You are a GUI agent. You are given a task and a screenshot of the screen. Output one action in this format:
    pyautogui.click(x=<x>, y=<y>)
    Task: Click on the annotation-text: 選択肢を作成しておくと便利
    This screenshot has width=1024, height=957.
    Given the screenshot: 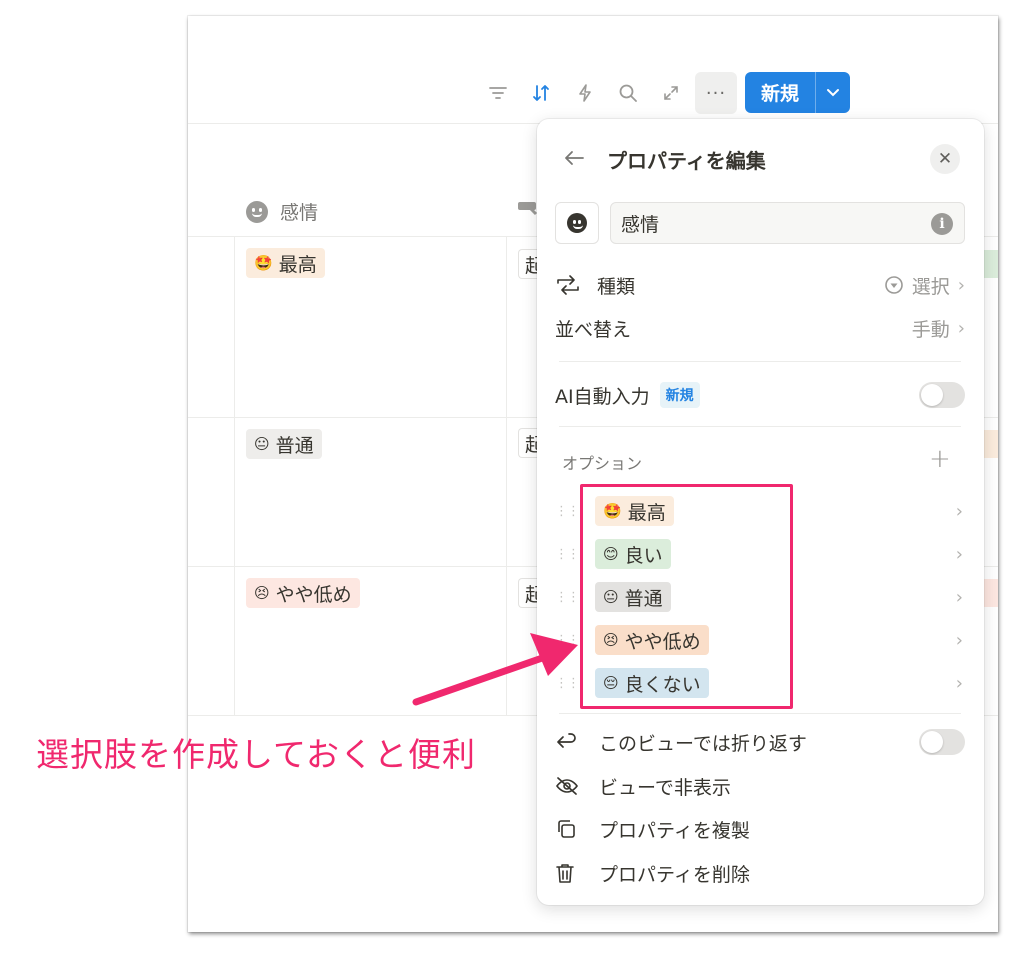 What is the action you would take?
    pyautogui.click(x=256, y=754)
    